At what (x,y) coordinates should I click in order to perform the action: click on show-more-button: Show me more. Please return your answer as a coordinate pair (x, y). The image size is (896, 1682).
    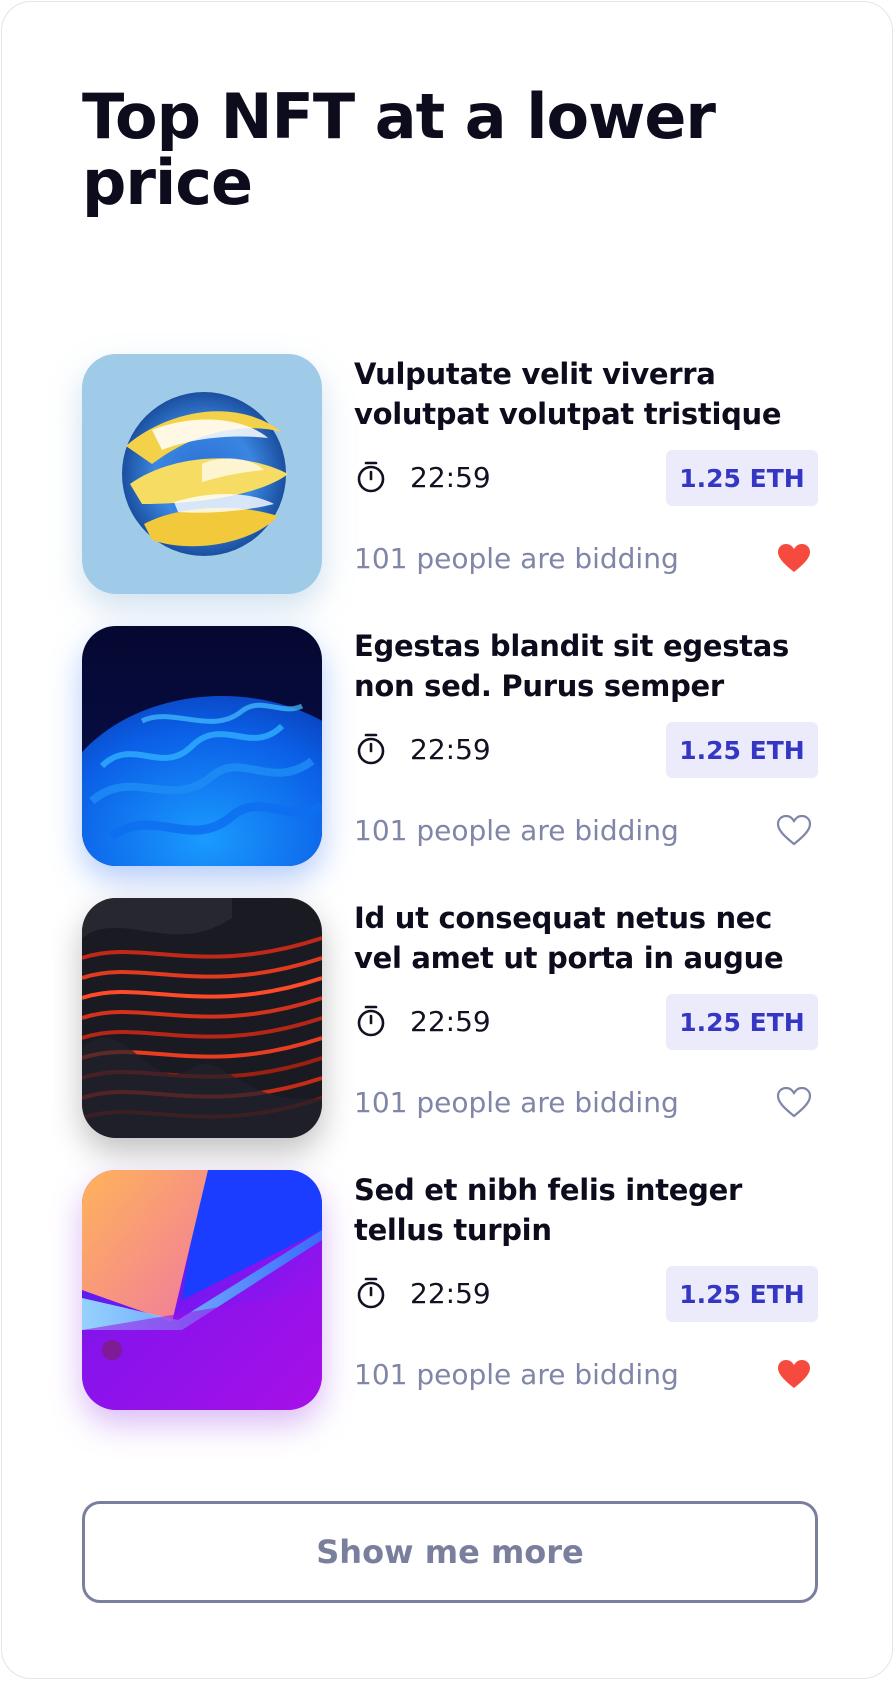
    Looking at the image, I should click on (450, 1552).